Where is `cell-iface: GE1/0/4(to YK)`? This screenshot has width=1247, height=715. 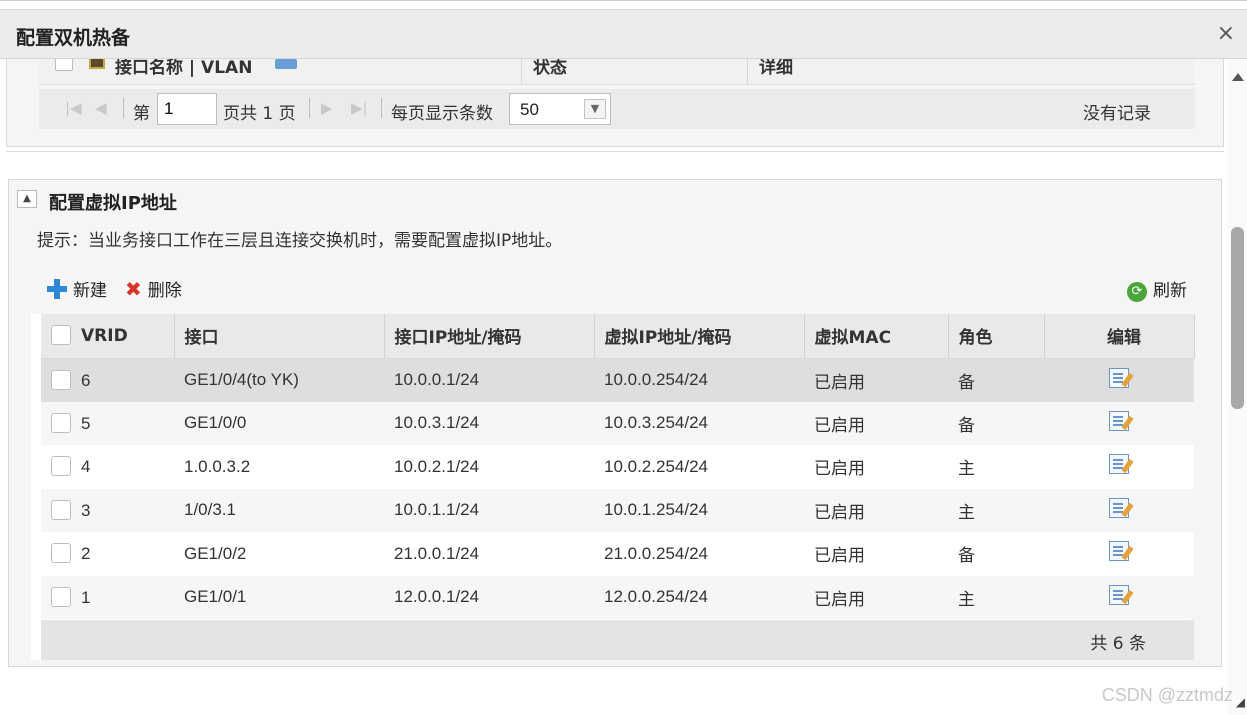
cell-iface: GE1/0/4(to YK) is located at coordinates (279, 380).